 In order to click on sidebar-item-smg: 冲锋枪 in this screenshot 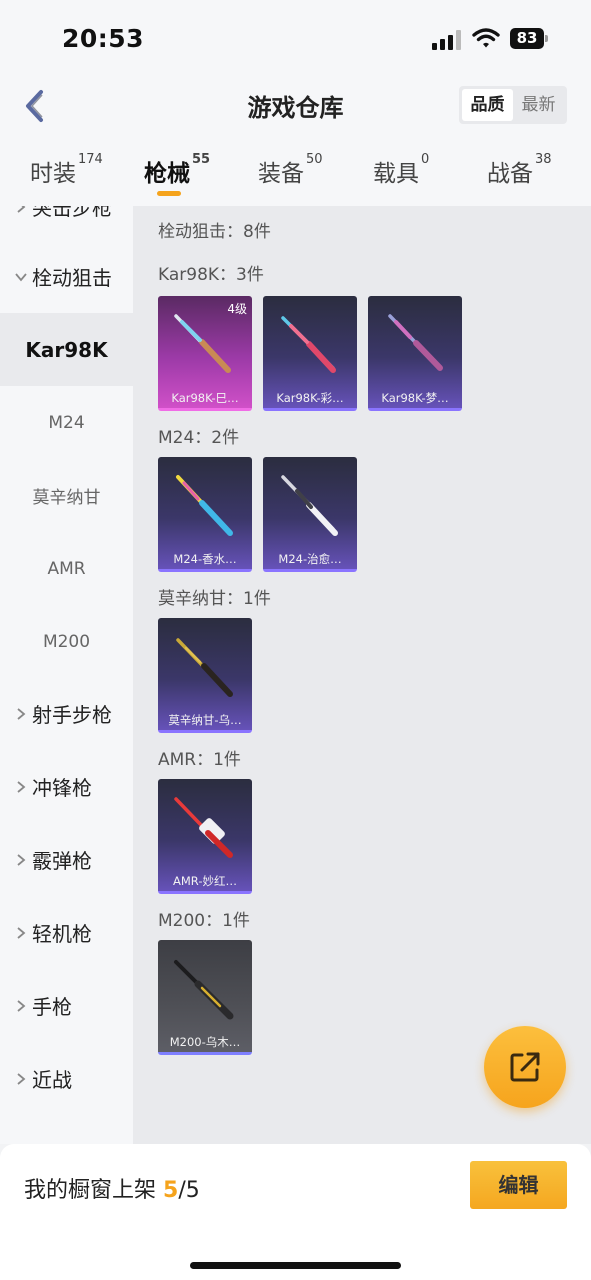, I will do `click(66, 786)`.